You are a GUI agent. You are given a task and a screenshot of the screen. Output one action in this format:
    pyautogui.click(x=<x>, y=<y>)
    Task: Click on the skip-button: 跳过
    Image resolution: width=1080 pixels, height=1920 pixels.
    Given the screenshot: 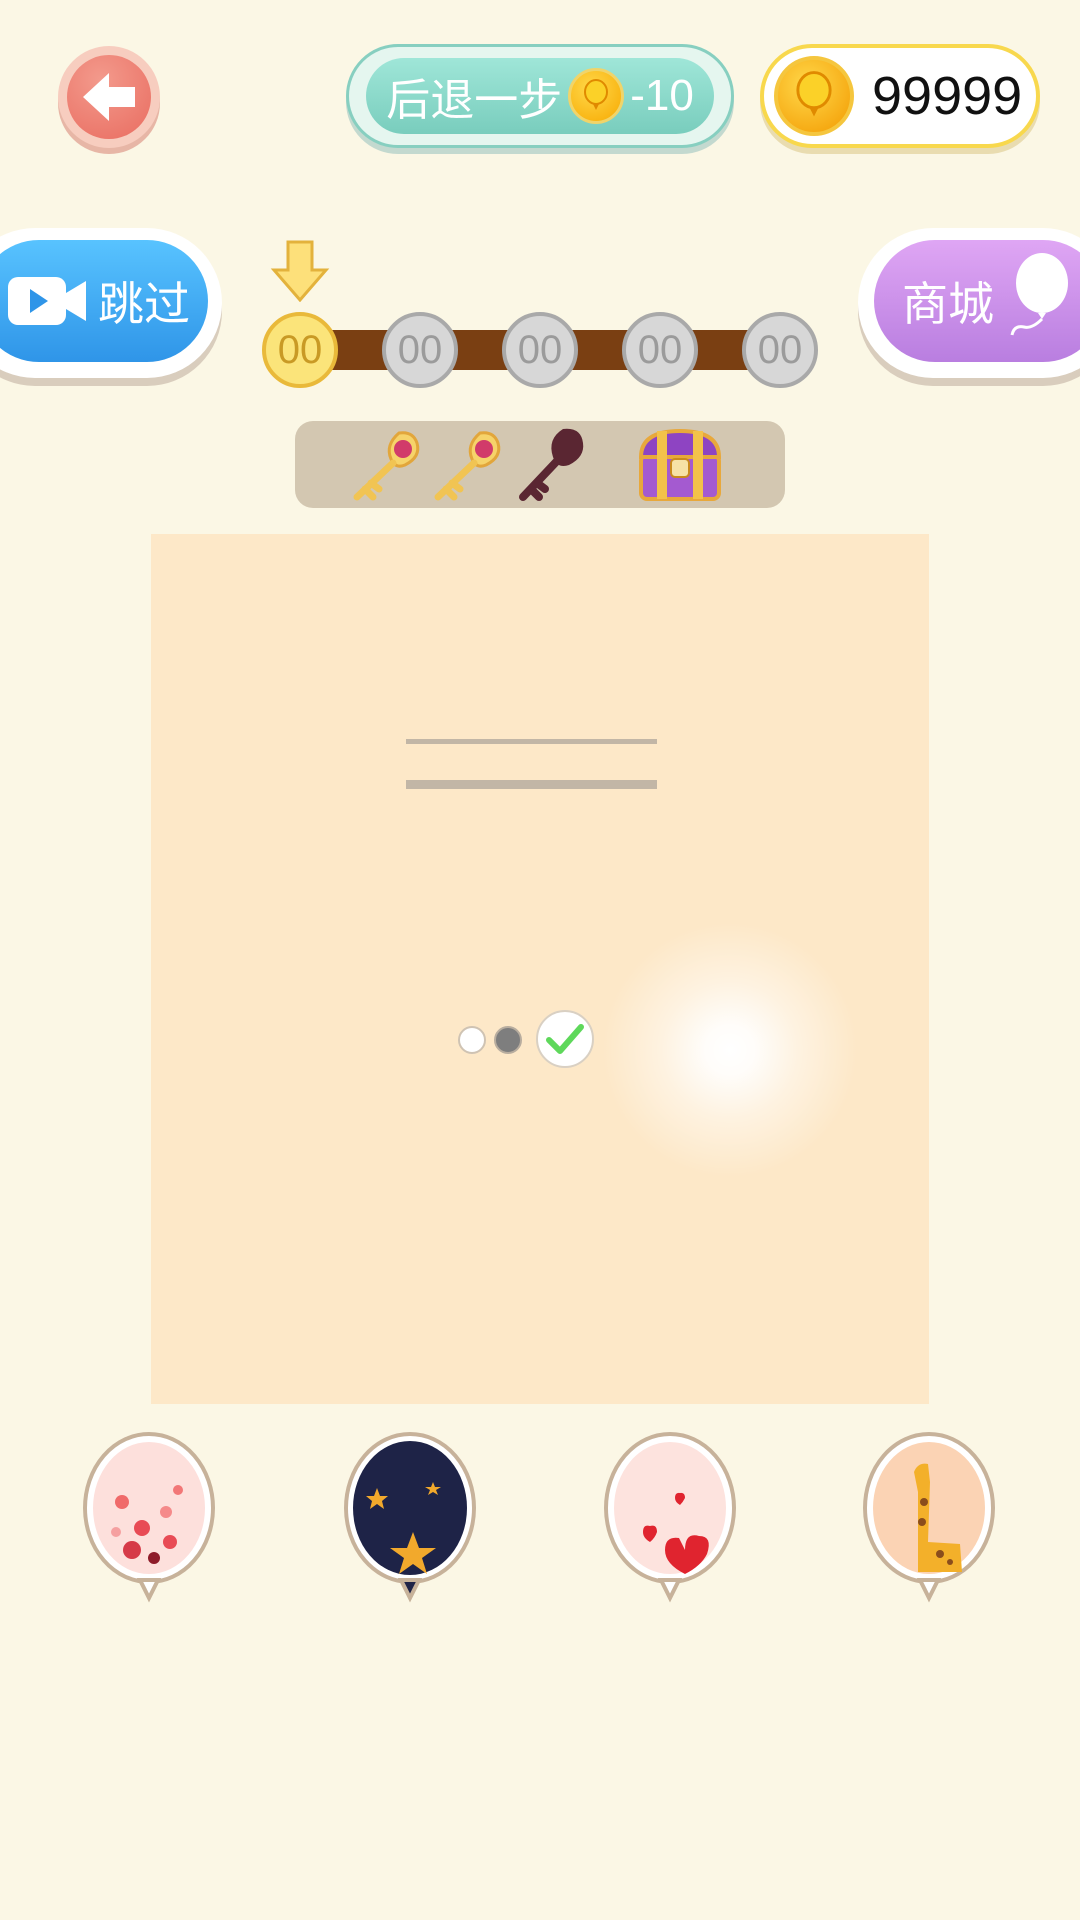 What is the action you would take?
    pyautogui.click(x=111, y=303)
    